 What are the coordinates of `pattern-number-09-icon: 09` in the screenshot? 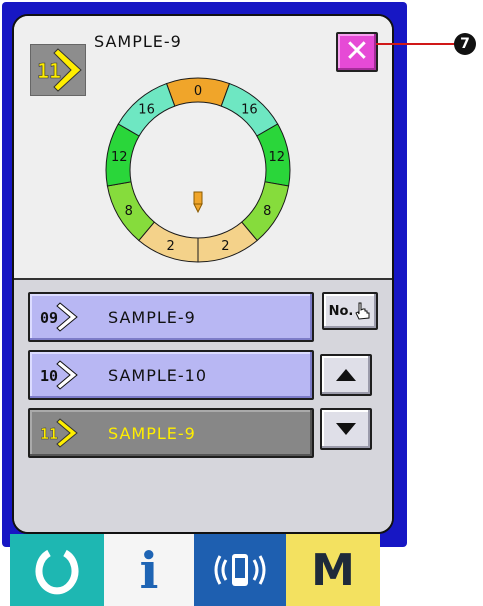 It's located at (59, 317).